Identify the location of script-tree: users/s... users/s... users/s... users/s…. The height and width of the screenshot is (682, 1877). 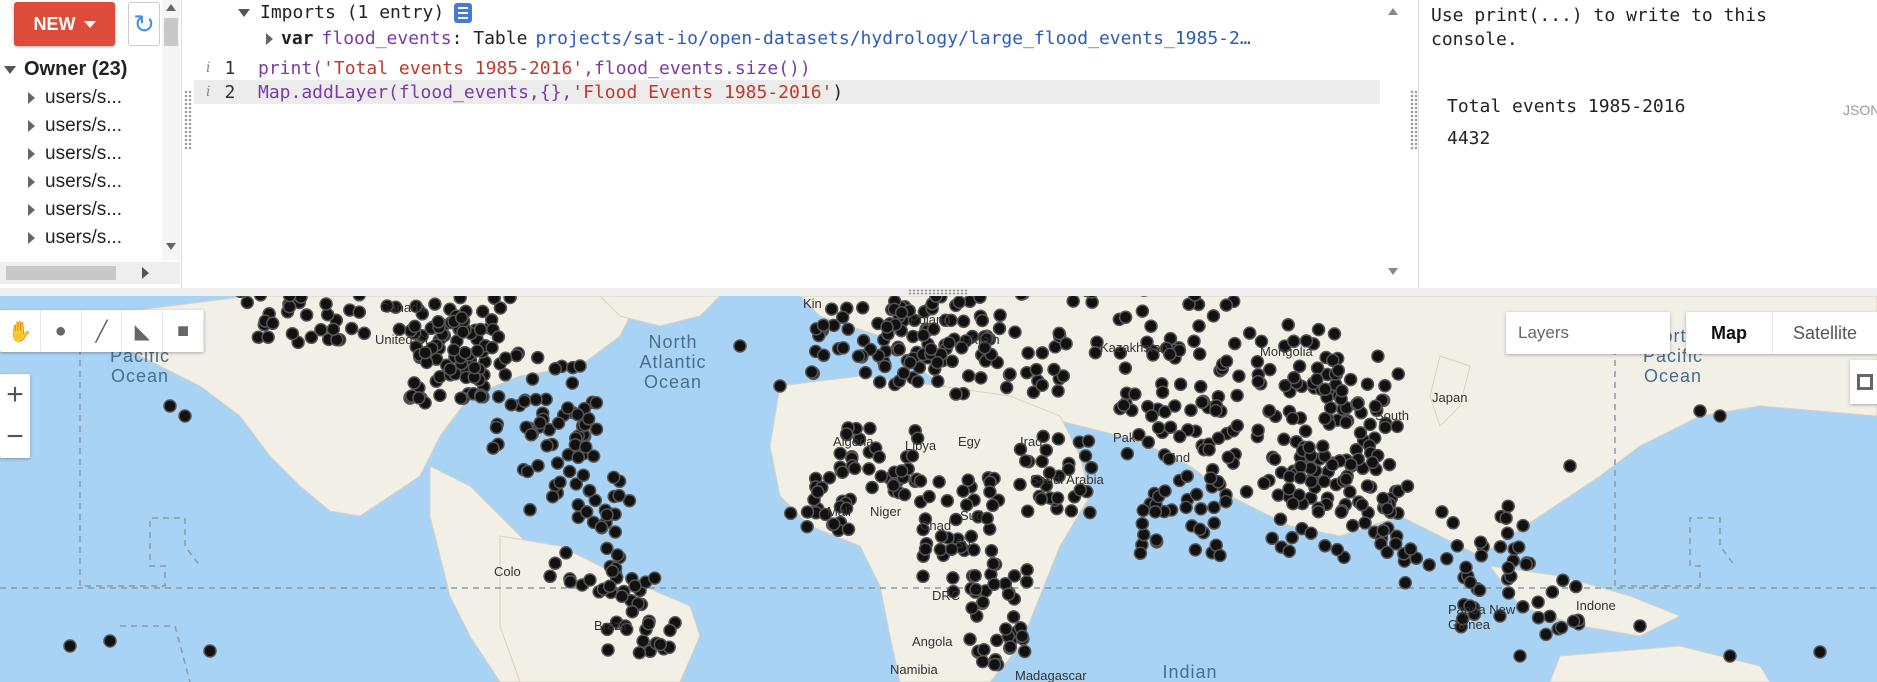
(95, 168).